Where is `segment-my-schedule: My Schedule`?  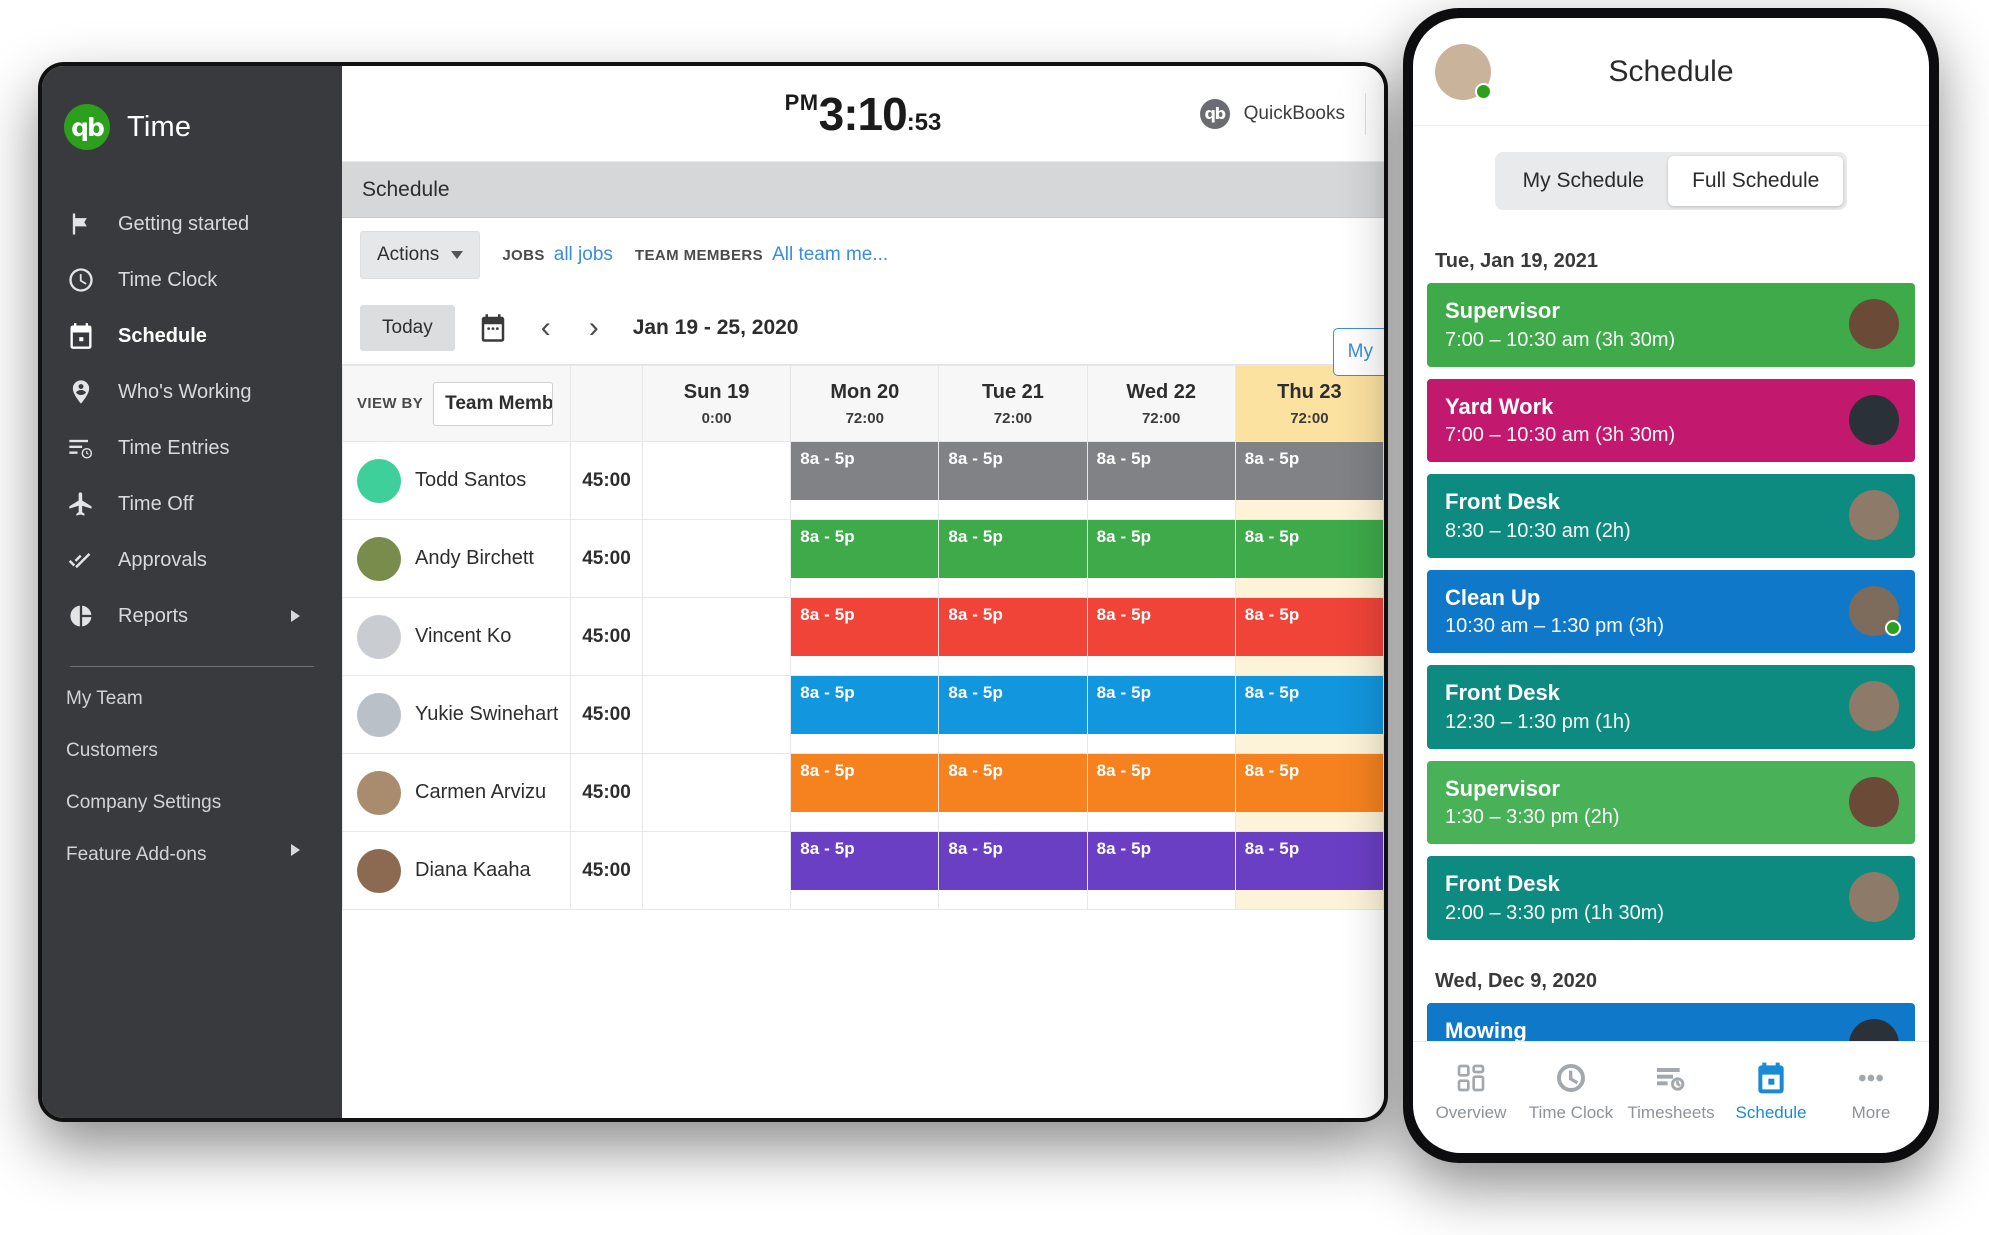
segment-my-schedule: My Schedule is located at coordinates (1583, 181).